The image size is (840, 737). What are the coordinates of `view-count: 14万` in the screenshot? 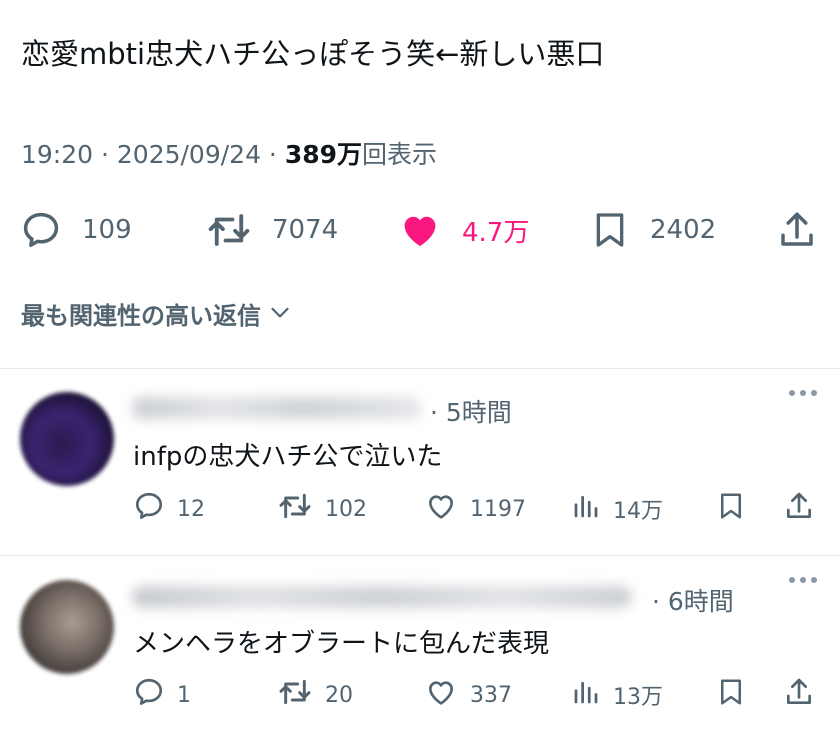 It's located at (638, 511).